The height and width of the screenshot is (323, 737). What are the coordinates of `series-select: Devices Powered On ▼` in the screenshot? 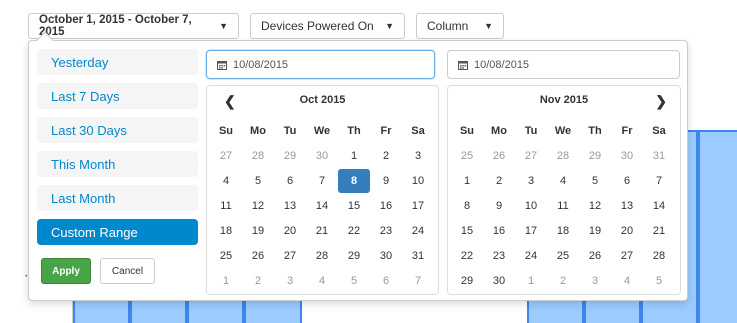 It's located at (327, 26).